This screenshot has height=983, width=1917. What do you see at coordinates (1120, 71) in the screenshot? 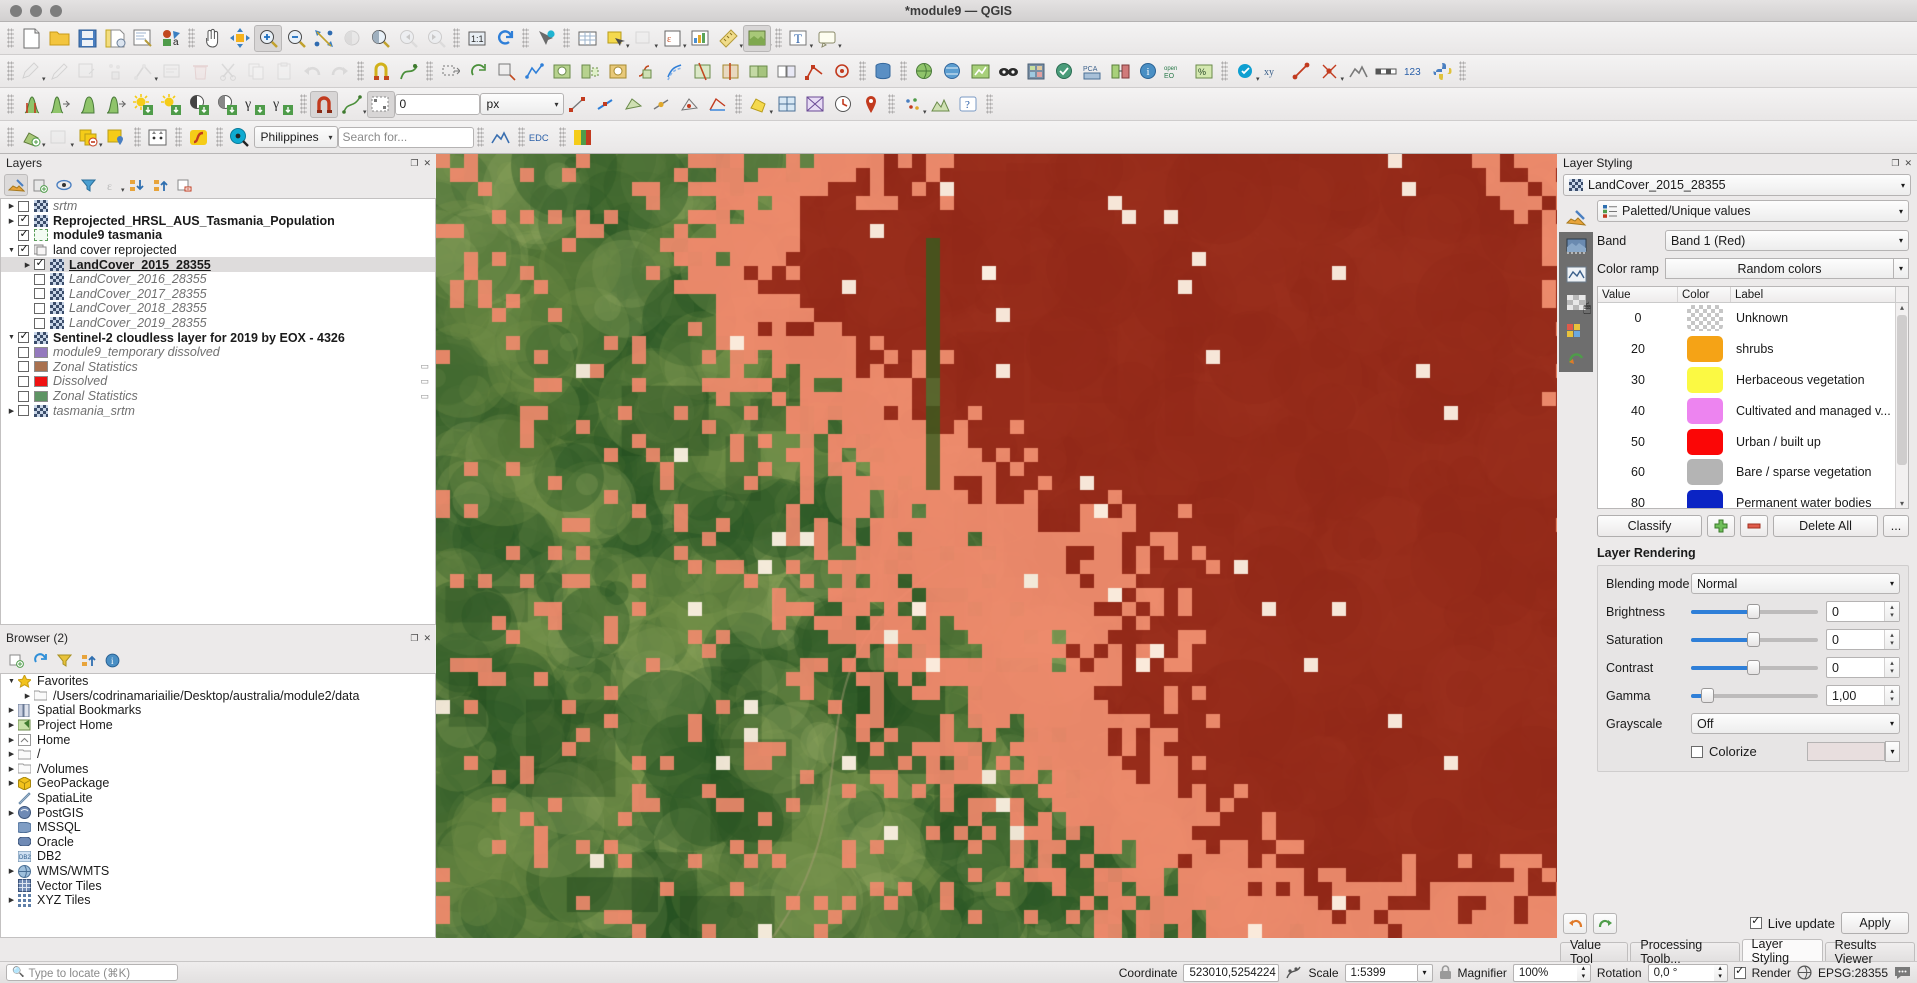
I see `reclassify-icon` at bounding box center [1120, 71].